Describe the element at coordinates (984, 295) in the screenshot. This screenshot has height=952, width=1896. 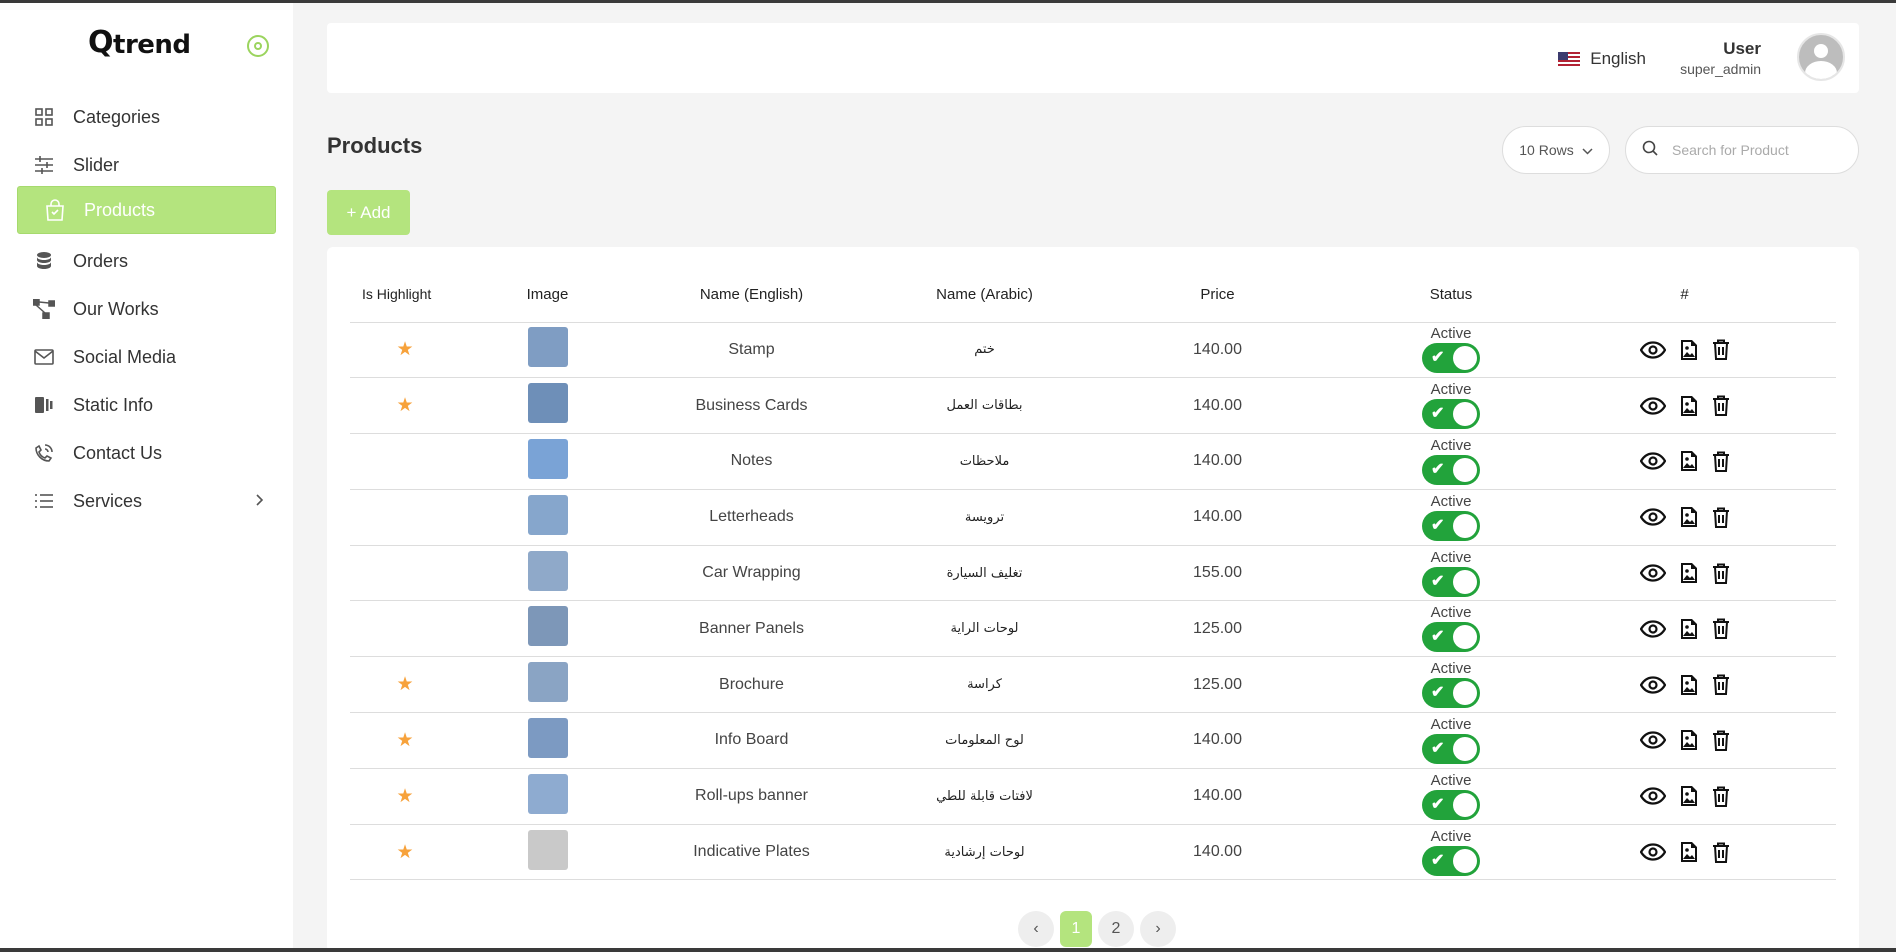
I see `column-header-name-ar: Name (Arabic)` at that location.